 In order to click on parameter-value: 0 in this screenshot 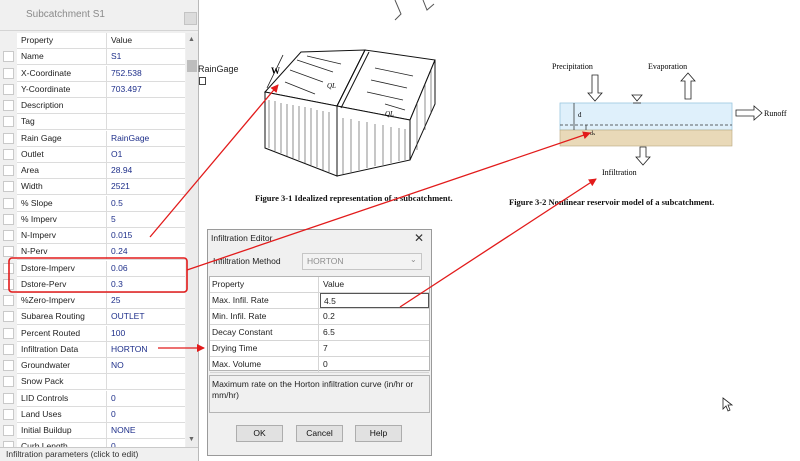, I will do `click(374, 364)`.